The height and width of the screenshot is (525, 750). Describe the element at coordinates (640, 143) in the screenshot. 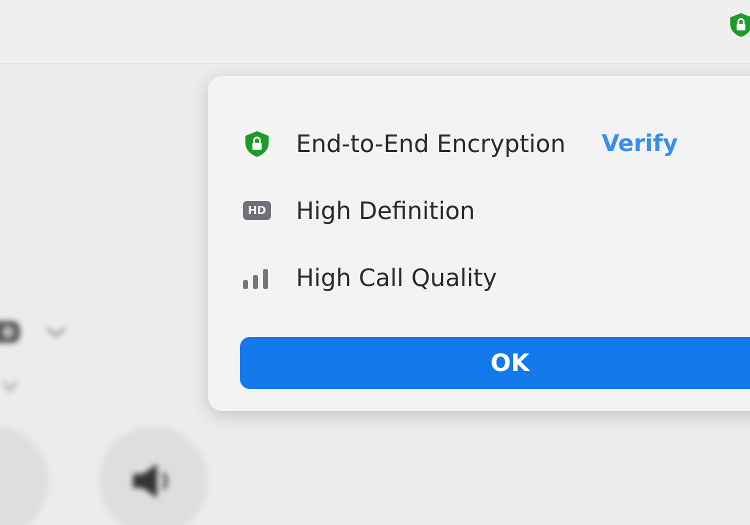

I see `verify-link: Verify` at that location.